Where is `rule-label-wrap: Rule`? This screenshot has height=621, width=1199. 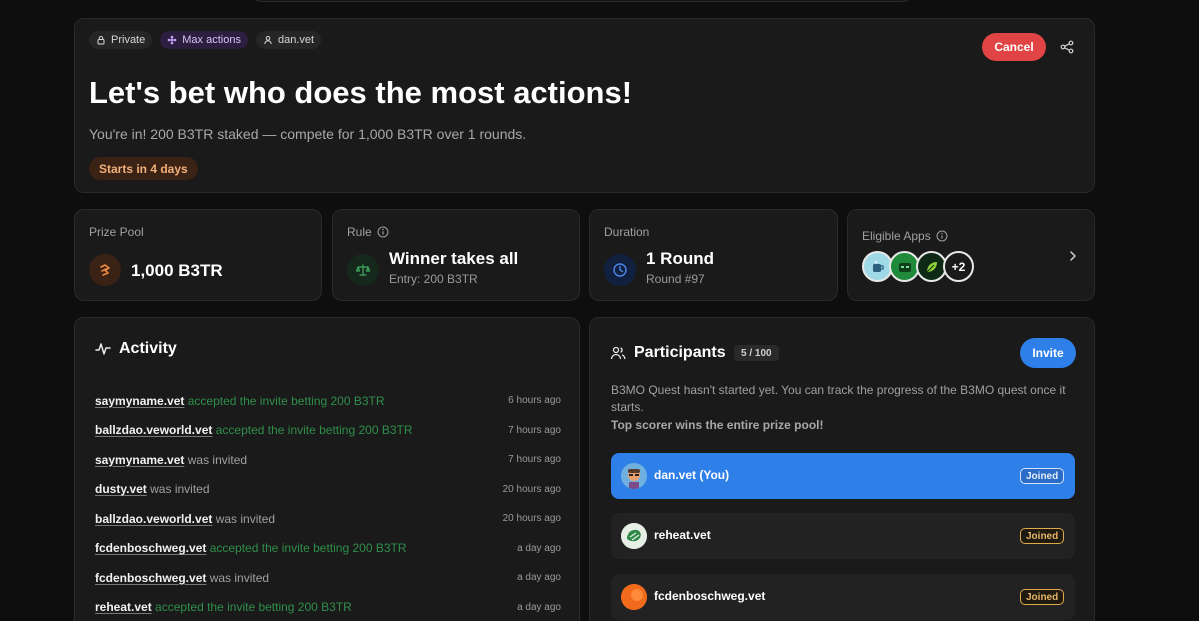 rule-label-wrap: Rule is located at coordinates (368, 232).